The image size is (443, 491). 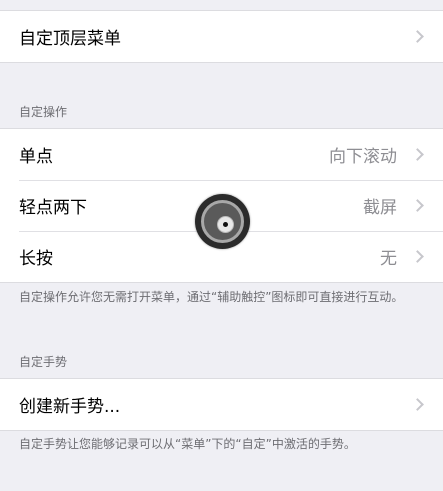 What do you see at coordinates (380, 208) in the screenshot?
I see `double-tap-value: 截屏` at bounding box center [380, 208].